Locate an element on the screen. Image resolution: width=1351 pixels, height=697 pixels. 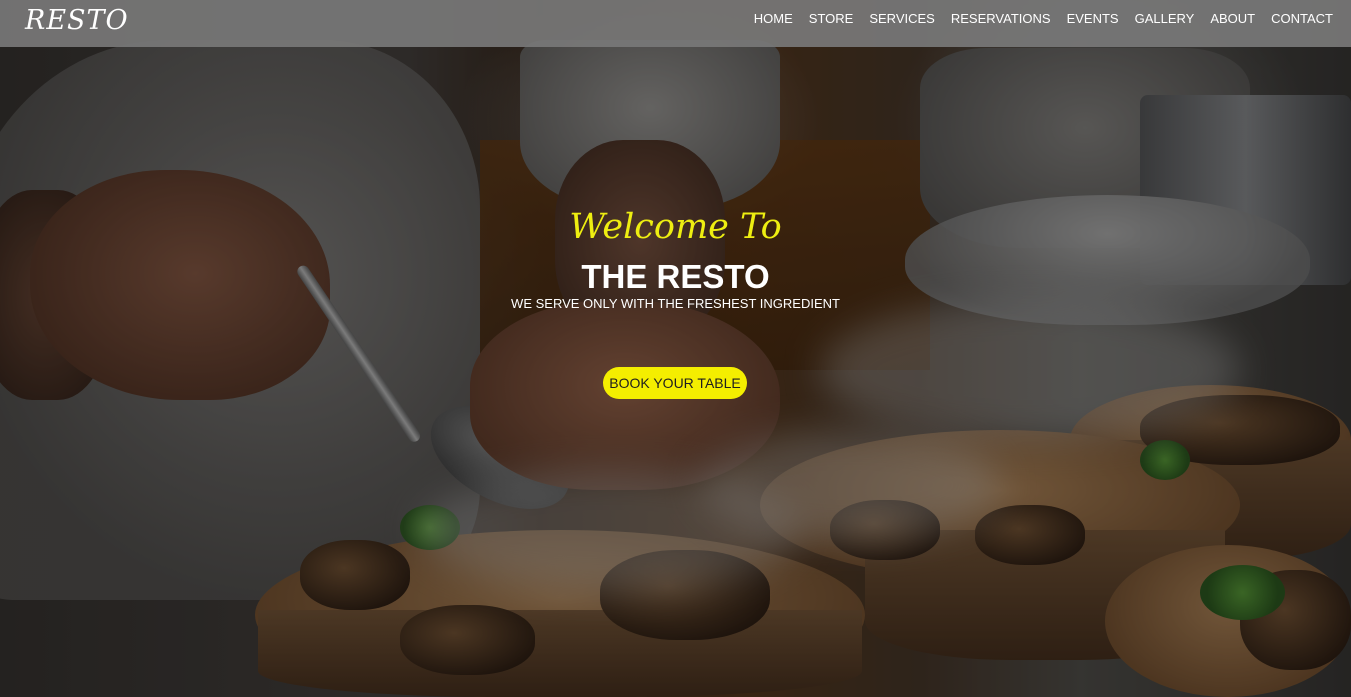
book-table-button: BOOK YOUR TABLE is located at coordinates (675, 383).